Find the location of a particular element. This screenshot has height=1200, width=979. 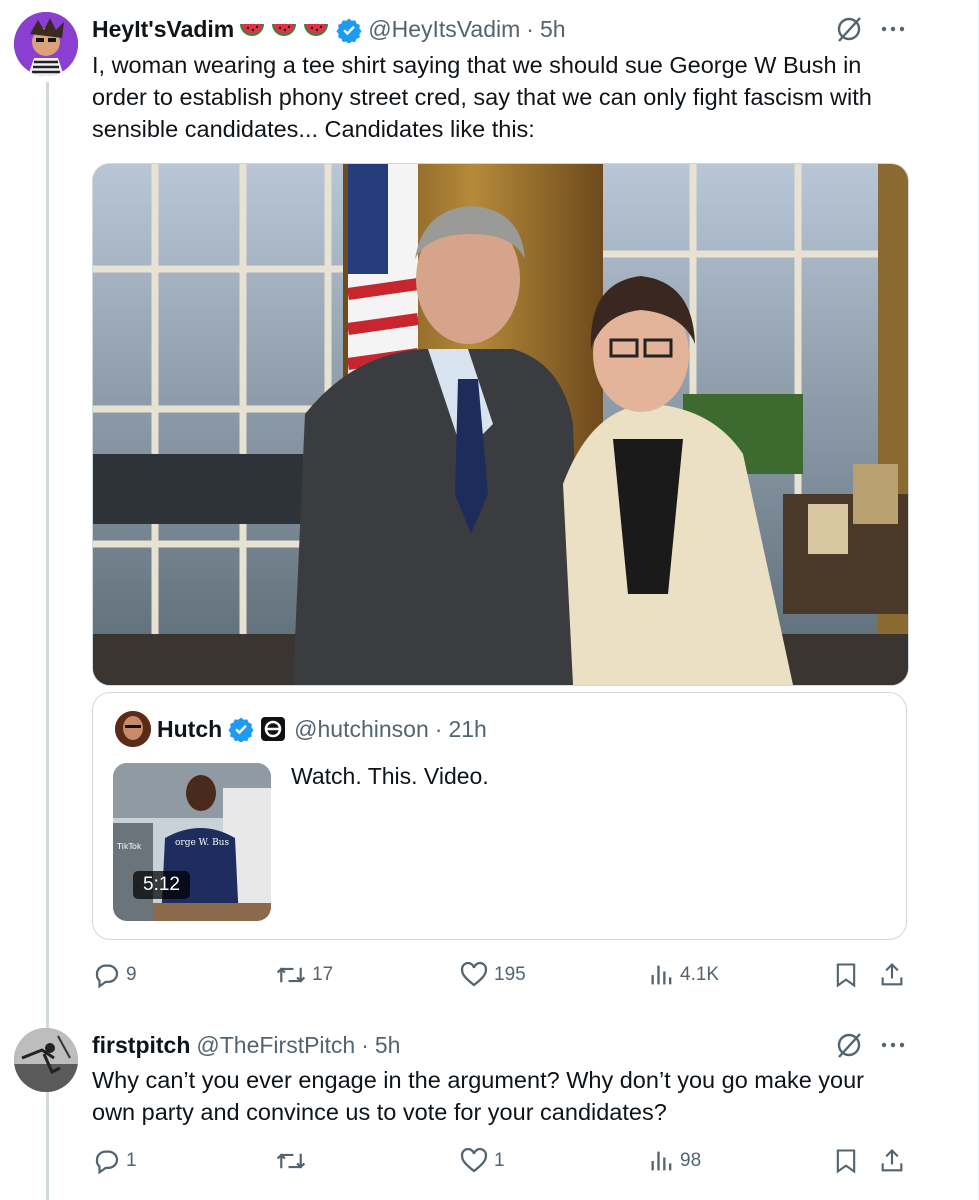

video-duration: 5:12 is located at coordinates (161, 885).